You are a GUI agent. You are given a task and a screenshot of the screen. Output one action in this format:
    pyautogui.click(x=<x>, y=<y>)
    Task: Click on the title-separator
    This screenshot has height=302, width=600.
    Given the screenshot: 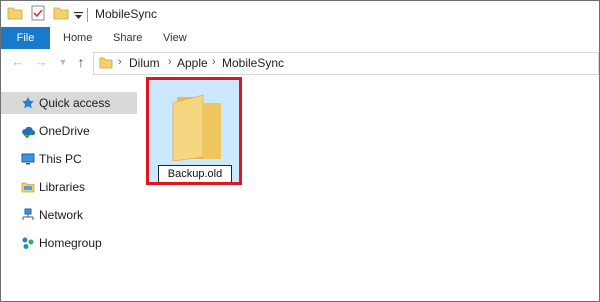 What is the action you would take?
    pyautogui.click(x=87, y=15)
    